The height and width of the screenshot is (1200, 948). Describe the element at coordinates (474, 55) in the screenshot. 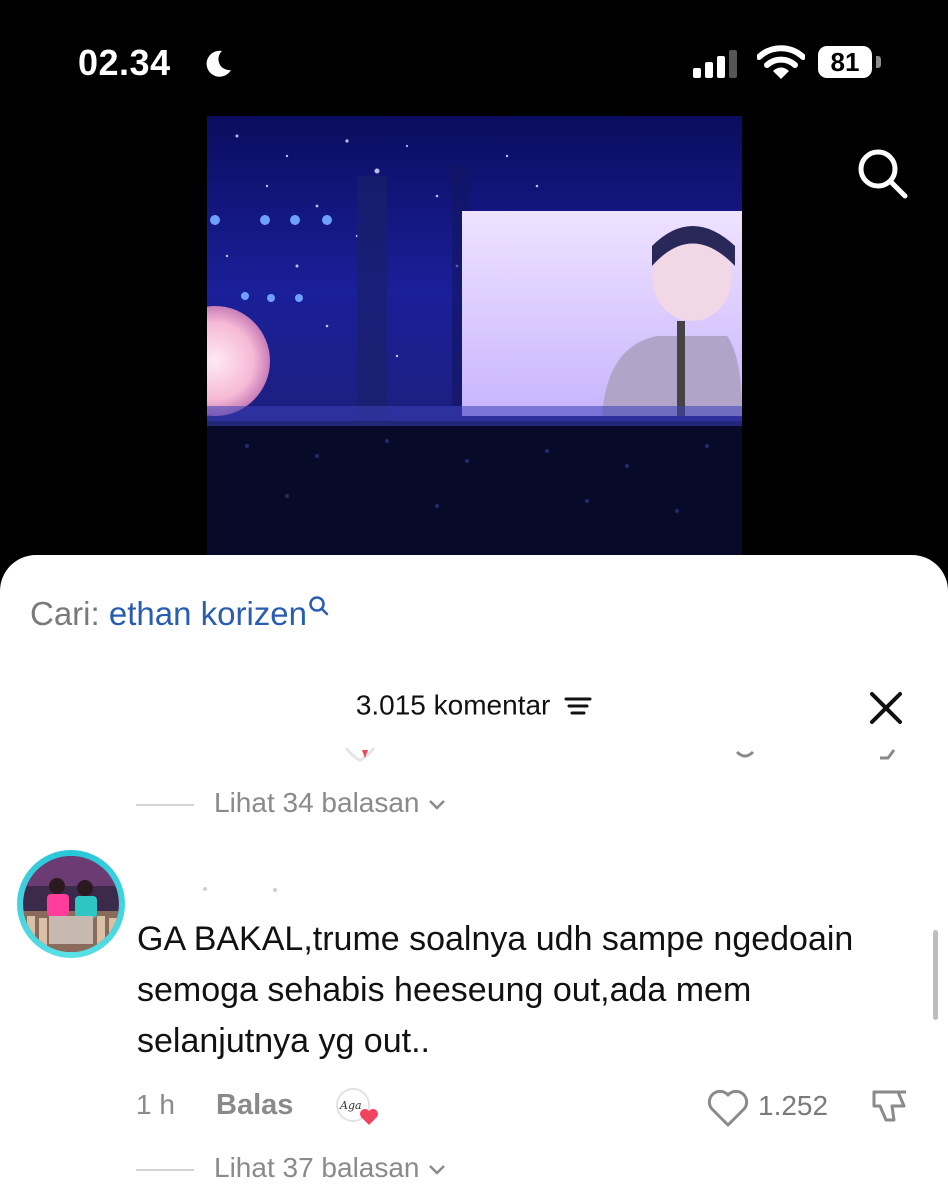

I see `status-bar: 02.34 81` at that location.